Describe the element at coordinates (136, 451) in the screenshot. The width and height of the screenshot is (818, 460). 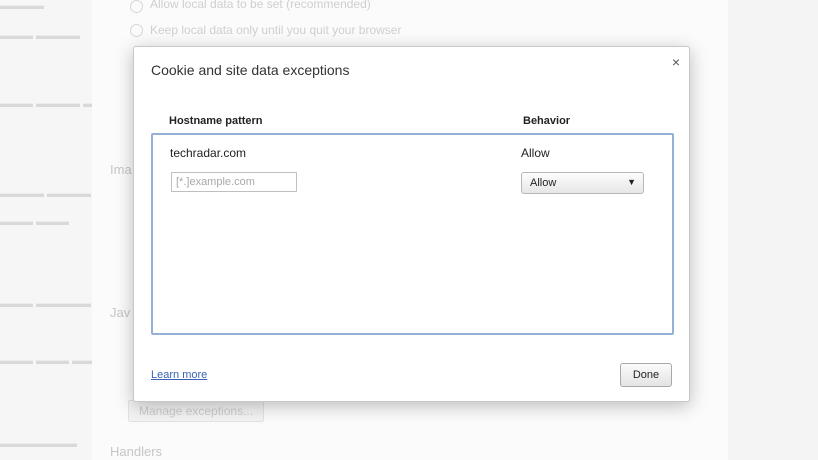
I see `section-heading-handlers: Handlers` at that location.